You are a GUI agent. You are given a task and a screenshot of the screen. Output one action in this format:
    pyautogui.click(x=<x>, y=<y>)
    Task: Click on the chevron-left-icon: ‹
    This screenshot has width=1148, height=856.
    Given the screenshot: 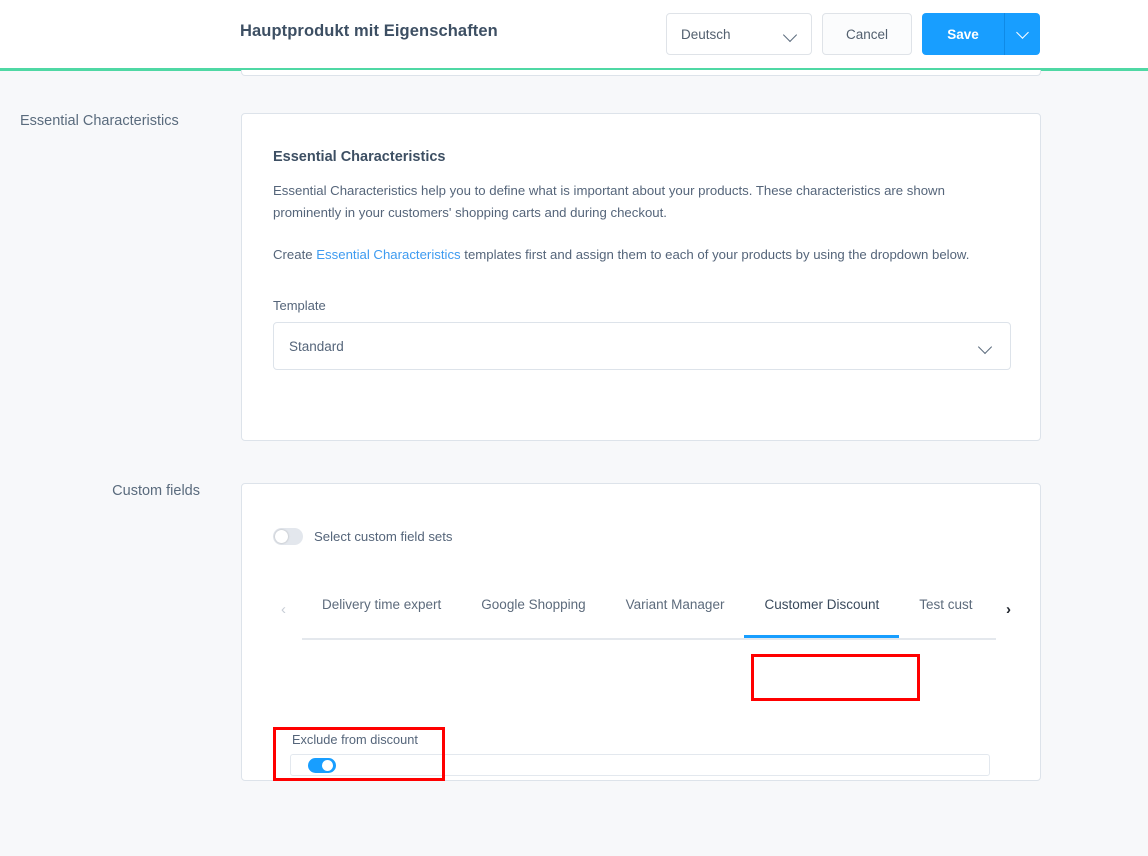 What is the action you would take?
    pyautogui.click(x=283, y=609)
    